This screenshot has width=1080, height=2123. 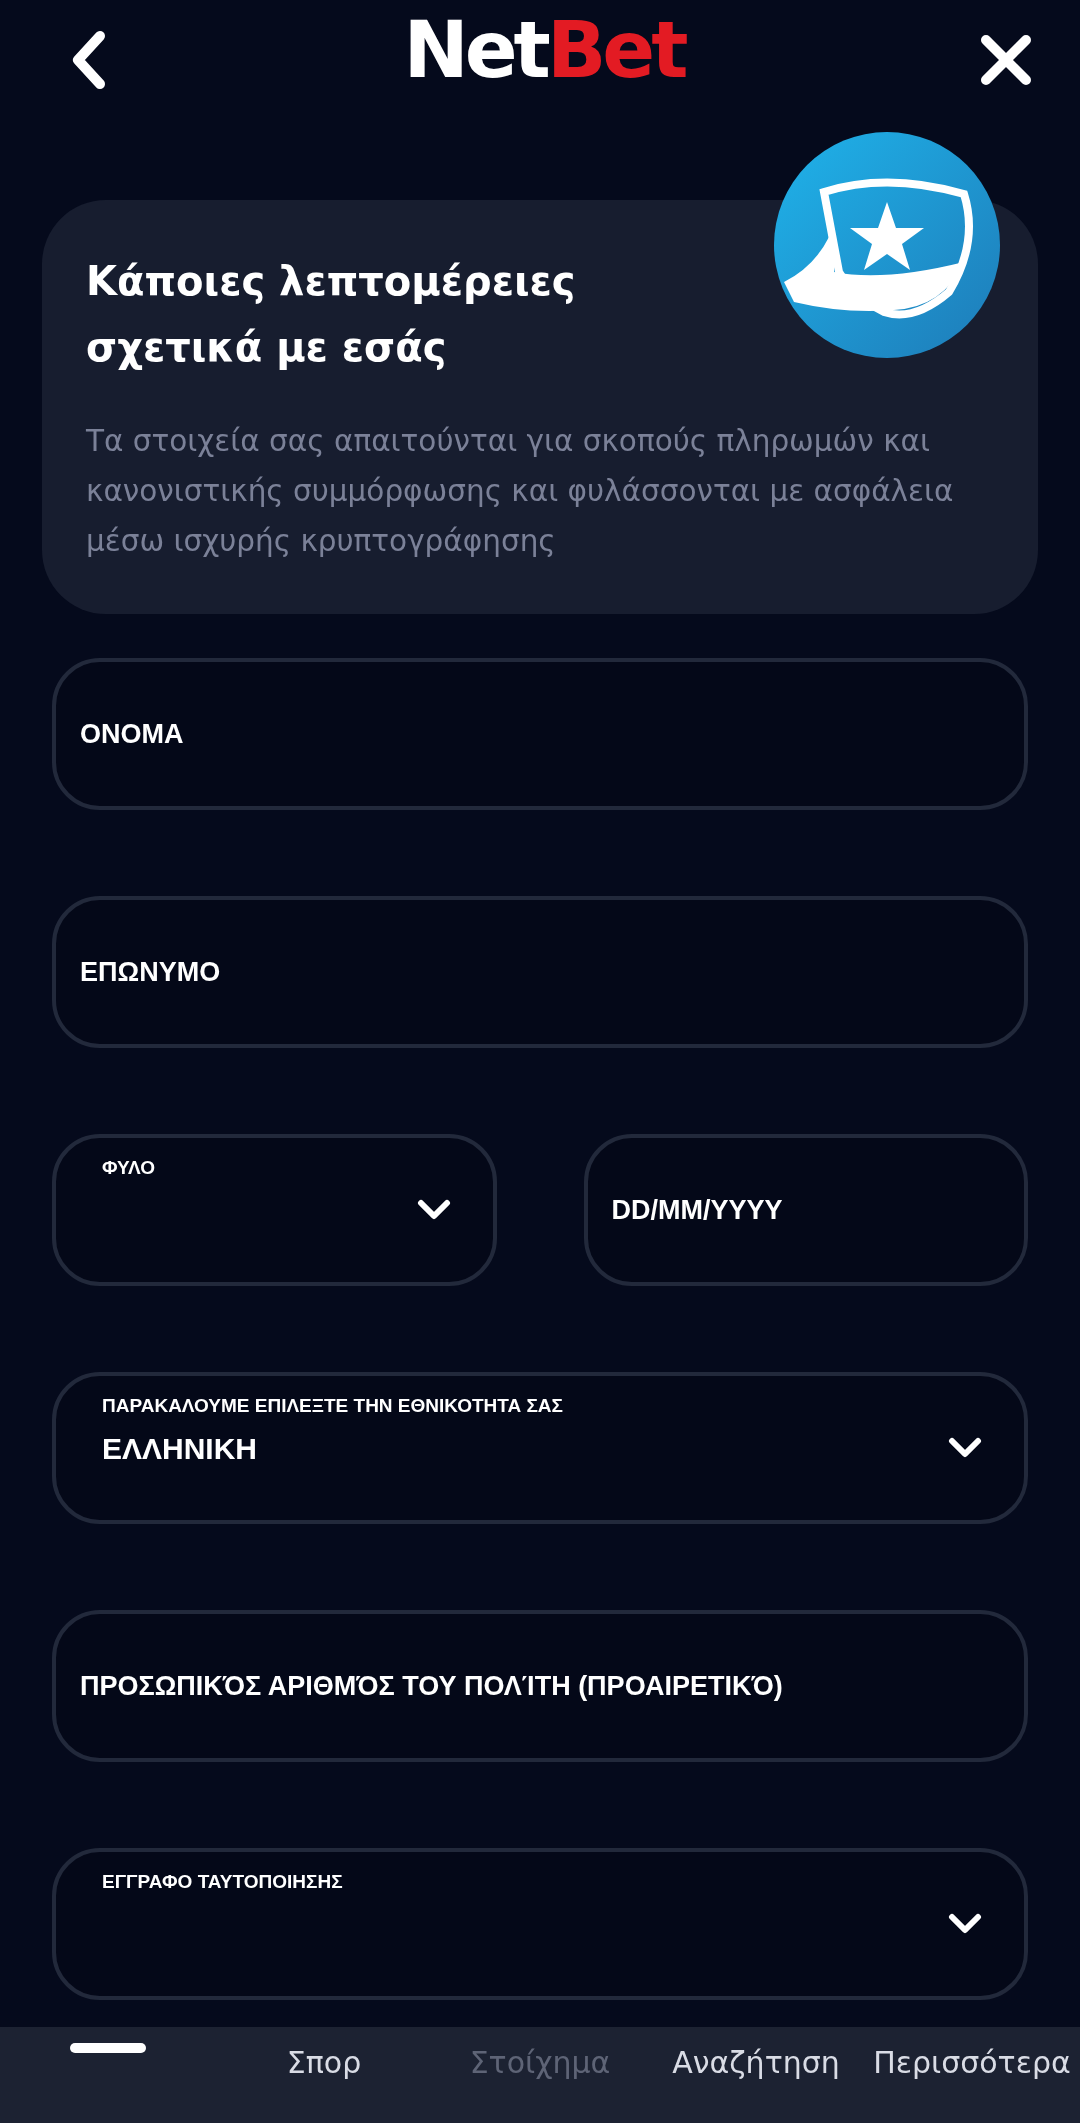 What do you see at coordinates (324, 2075) in the screenshot?
I see `nav-item: Σπορ` at bounding box center [324, 2075].